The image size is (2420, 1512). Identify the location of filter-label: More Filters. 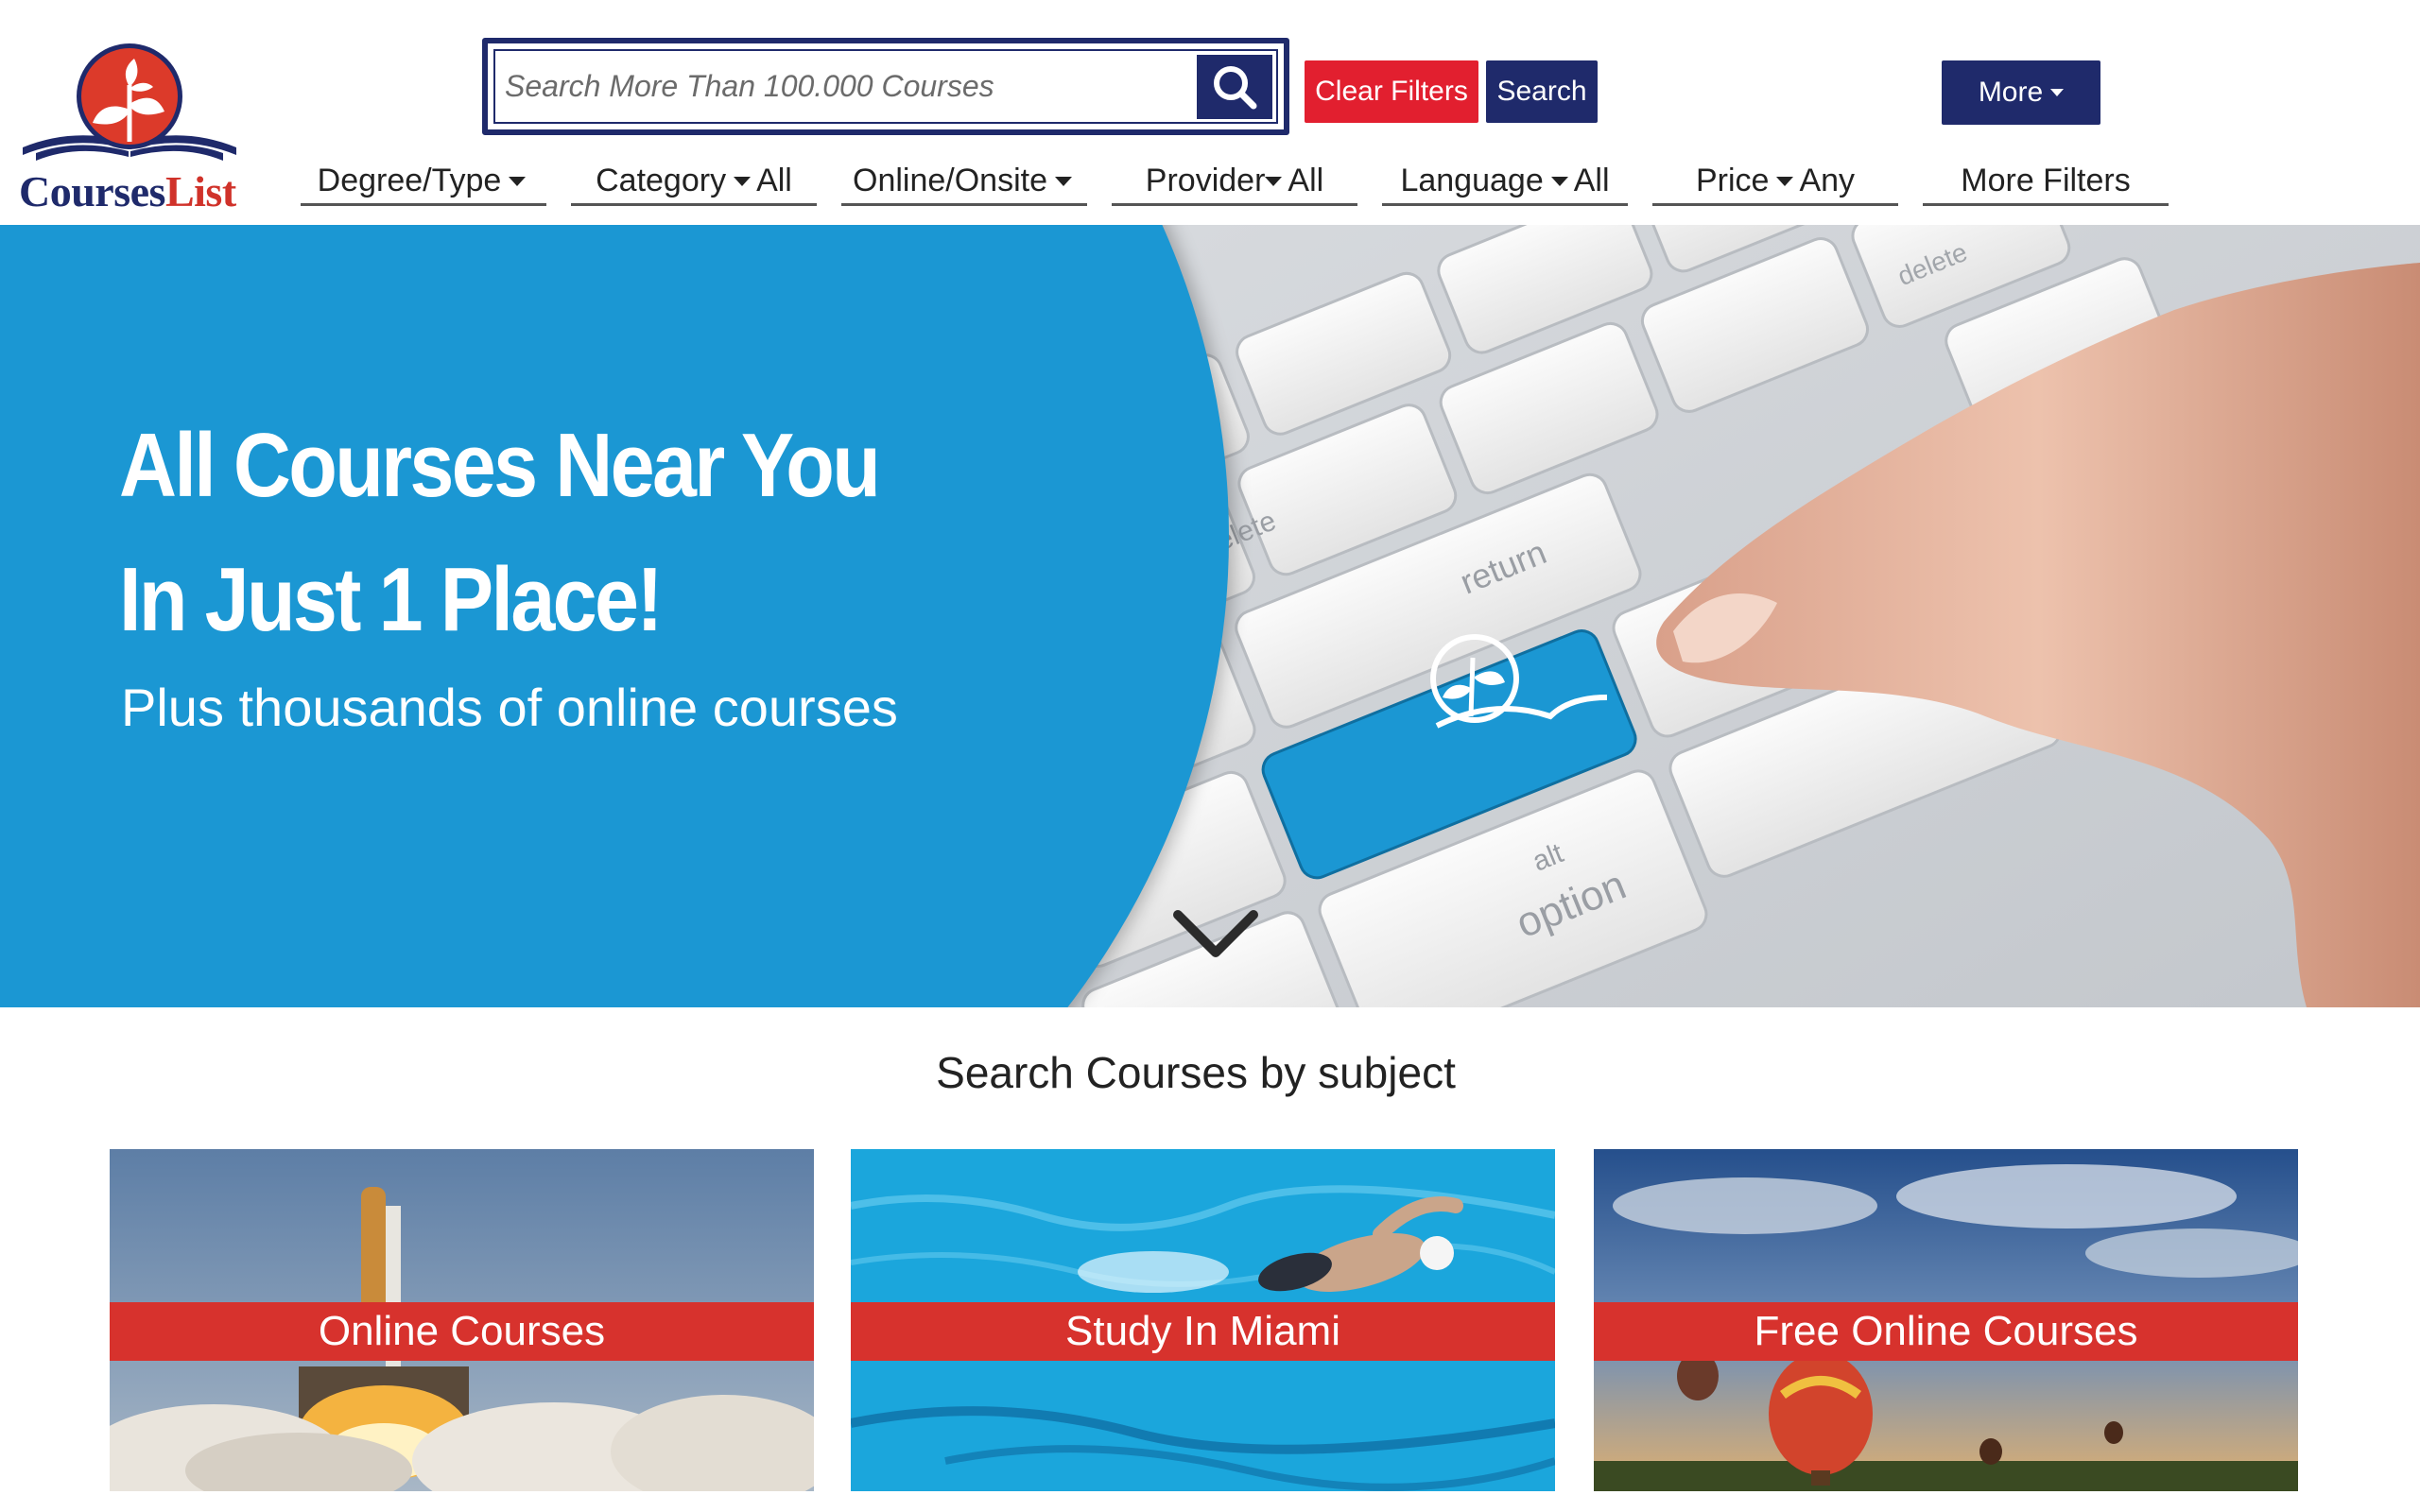
(2046, 180).